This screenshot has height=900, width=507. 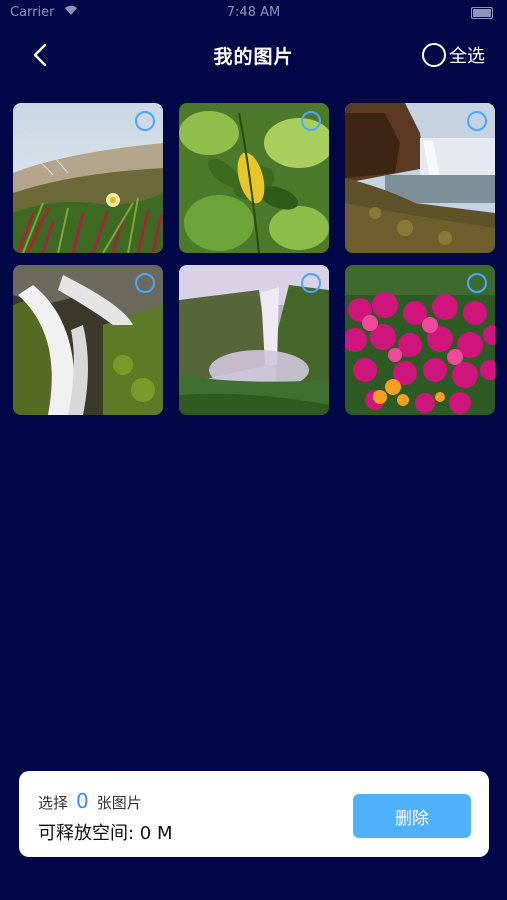 I want to click on select-suffix-label: 张图片, so click(x=119, y=803).